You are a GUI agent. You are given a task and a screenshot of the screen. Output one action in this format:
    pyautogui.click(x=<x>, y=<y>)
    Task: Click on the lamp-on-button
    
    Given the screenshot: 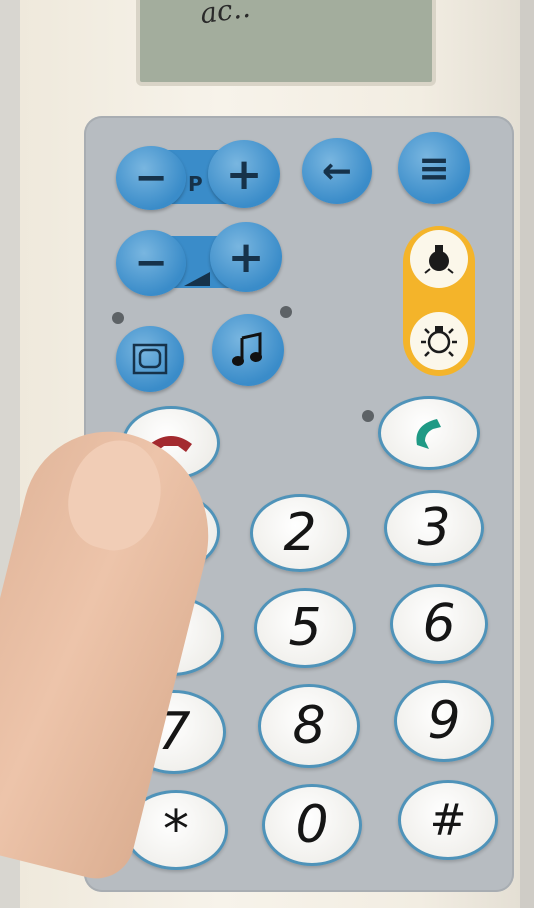 What is the action you would take?
    pyautogui.click(x=439, y=341)
    